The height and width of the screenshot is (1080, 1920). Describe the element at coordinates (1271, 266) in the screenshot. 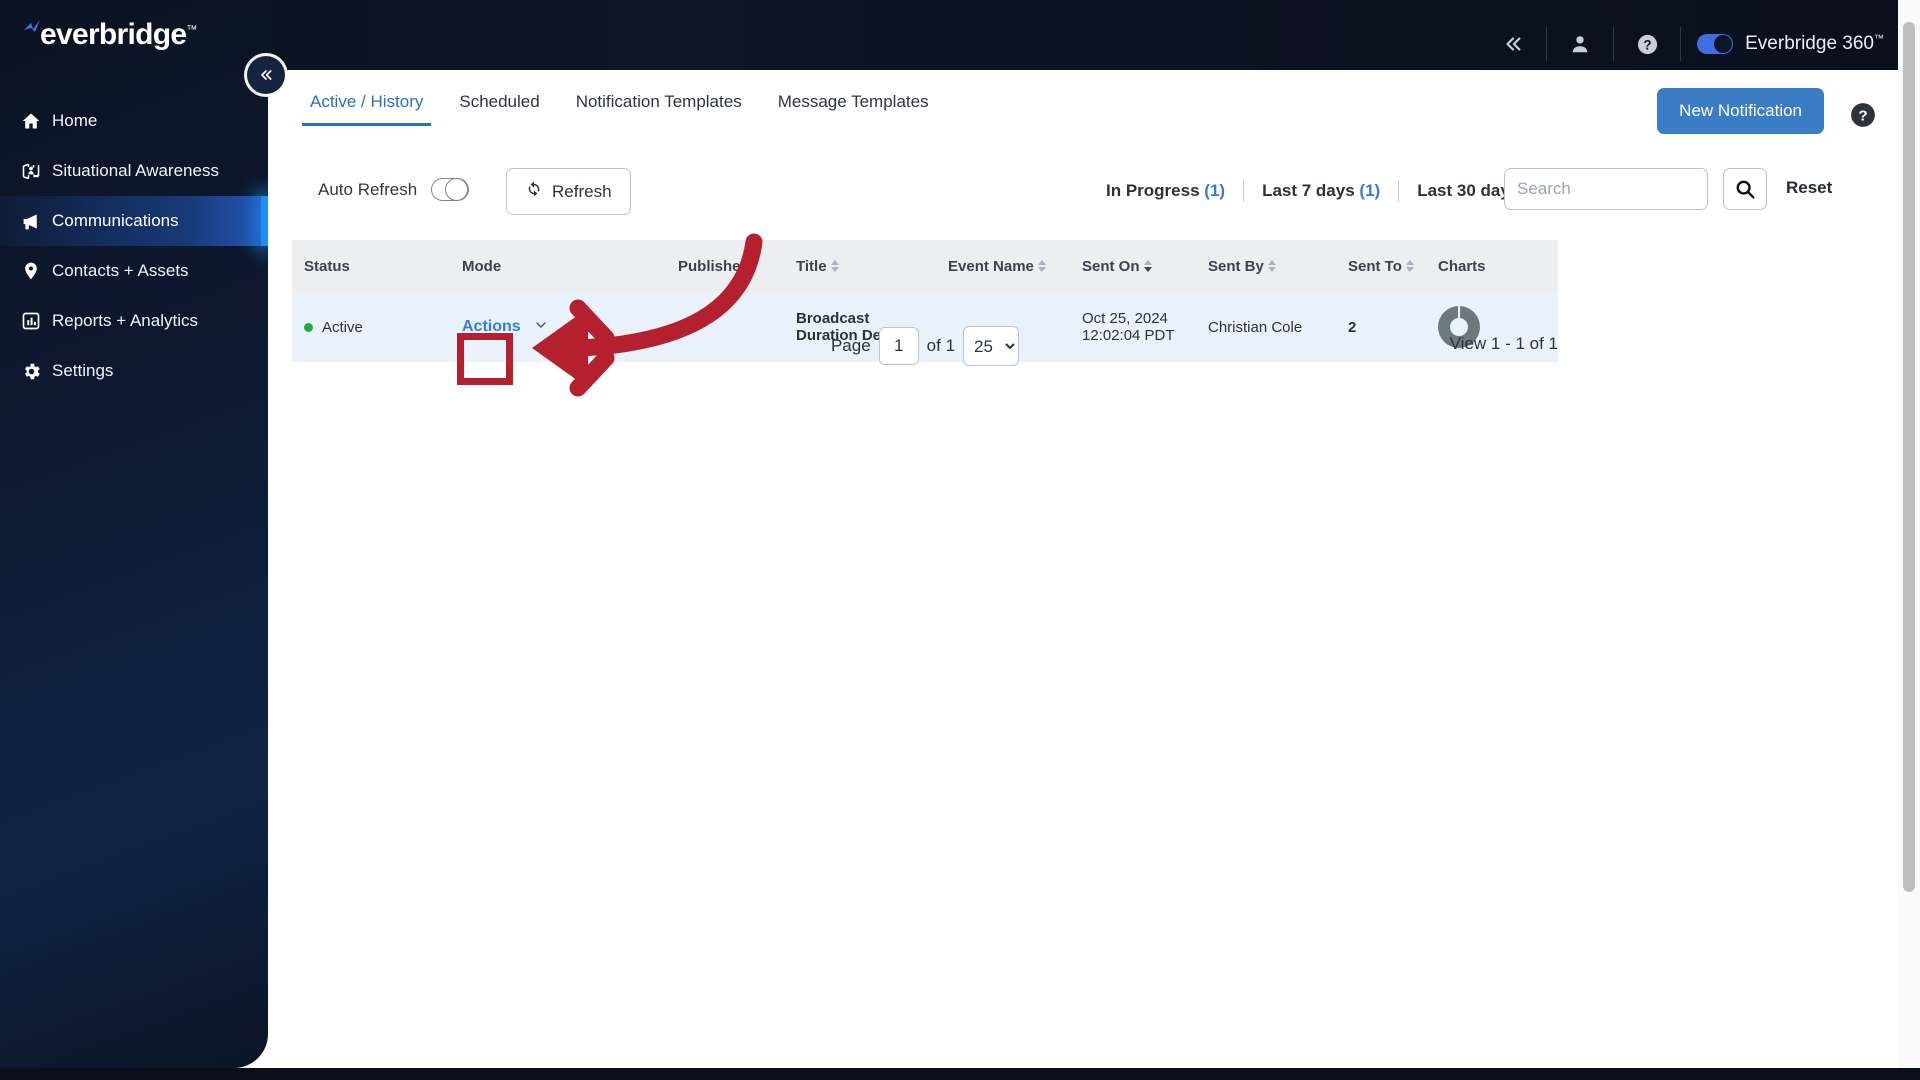

I see `sort-icon-sent-by` at that location.